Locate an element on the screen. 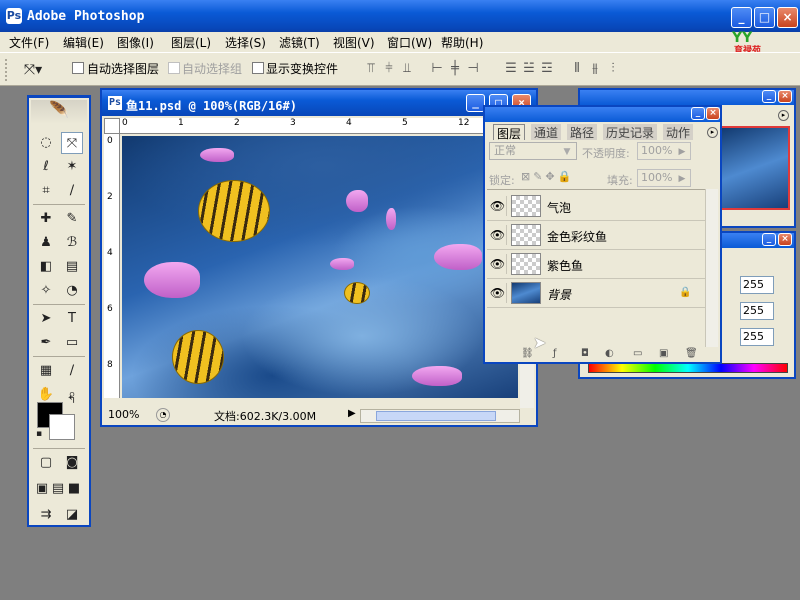  magic-wand-tool-icon: ✶ is located at coordinates (72, 167).